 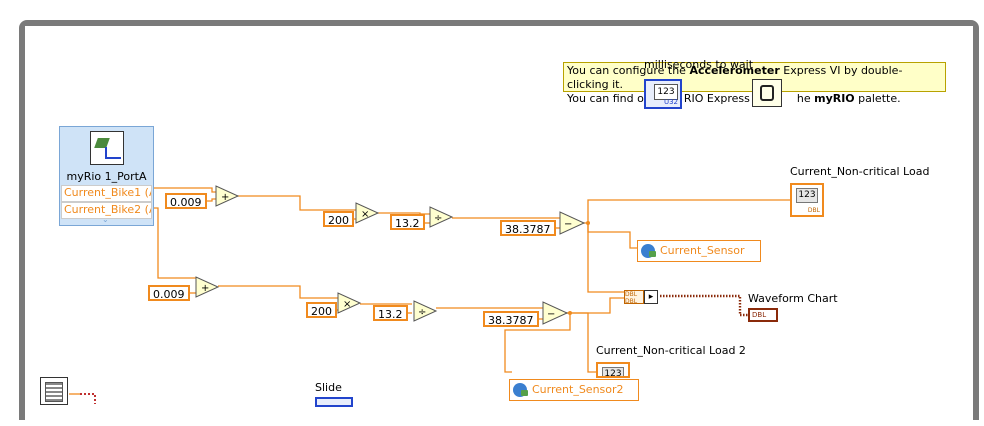 What do you see at coordinates (390, 313) in the screenshot?
I see `divisor-constant-2: 13.2` at bounding box center [390, 313].